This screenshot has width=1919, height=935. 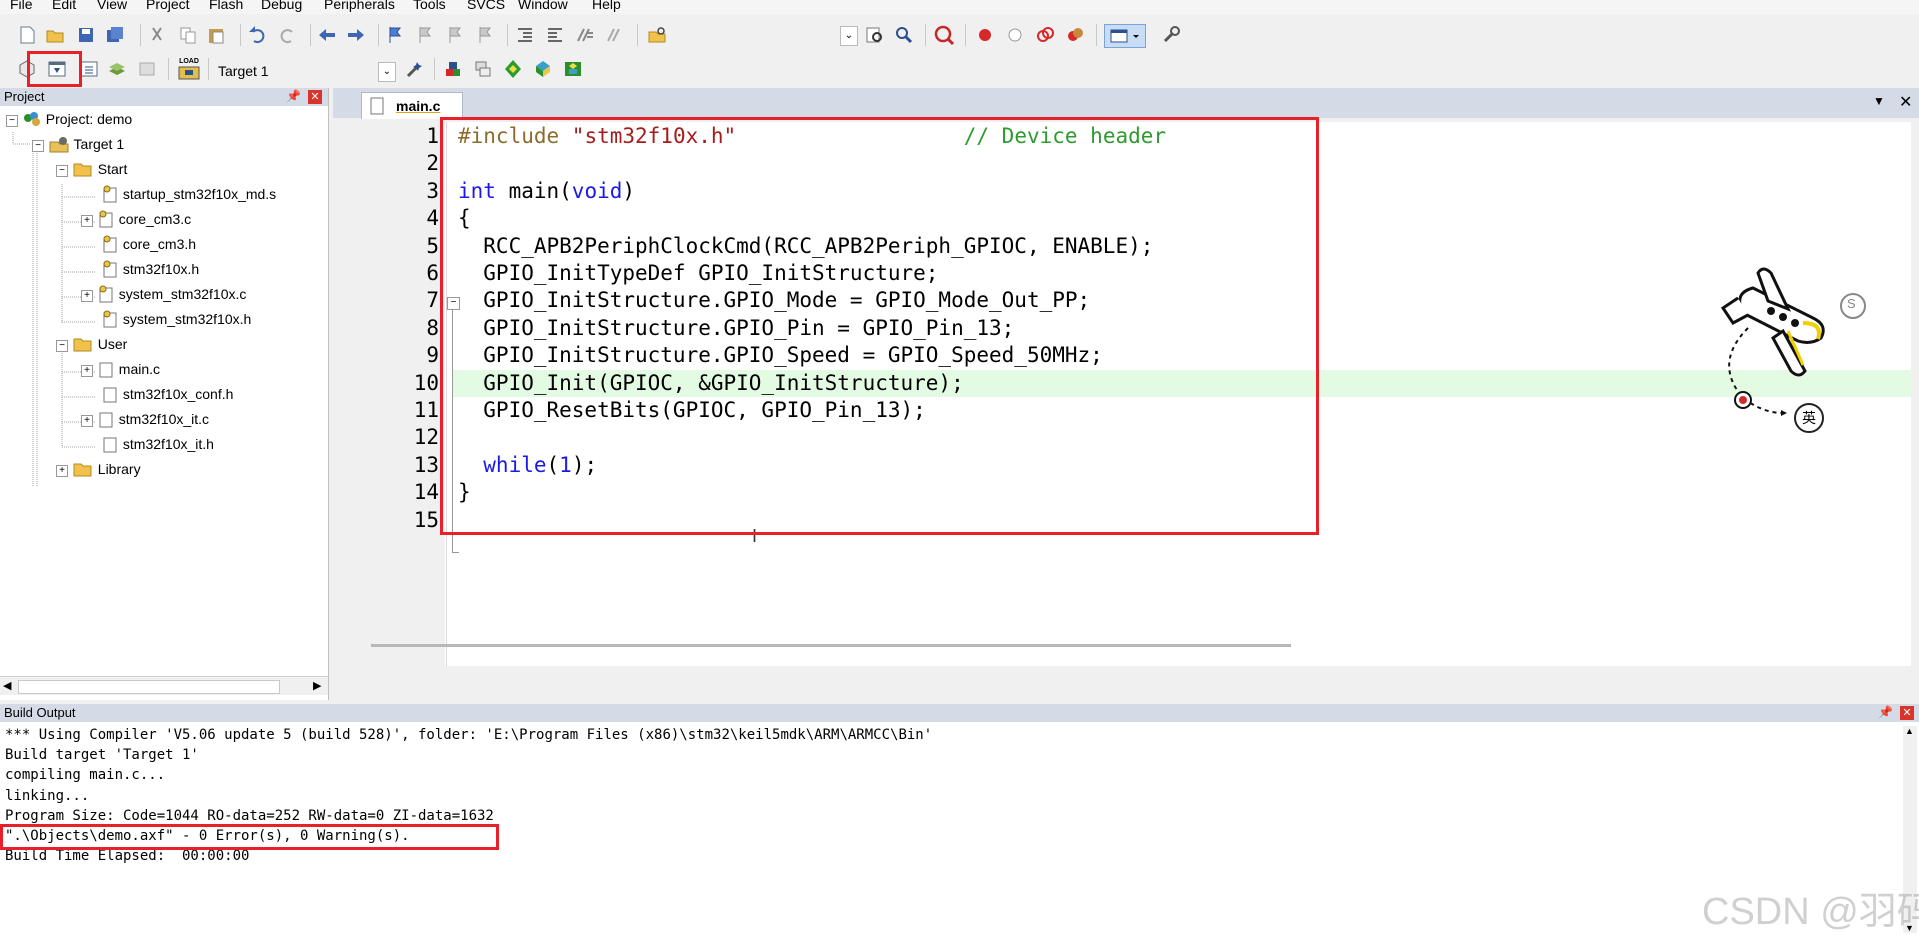 I want to click on file-key-icon, so click(x=110, y=195).